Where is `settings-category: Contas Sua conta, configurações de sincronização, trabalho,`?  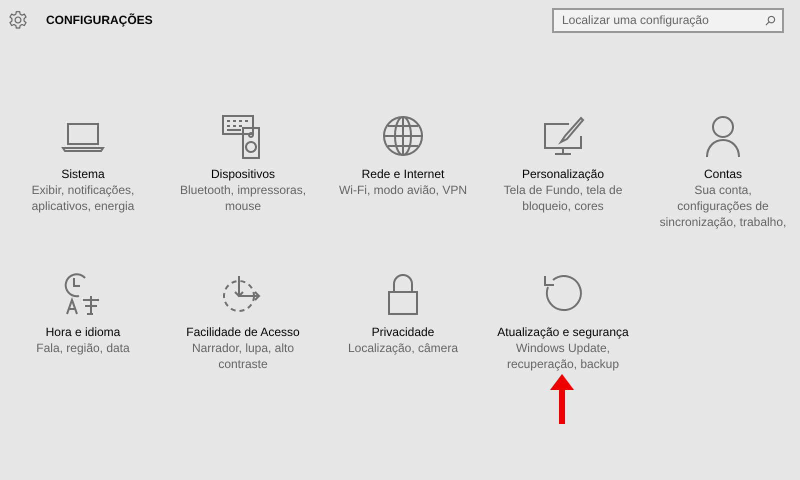
settings-category: Contas Sua conta, configurações de sincronização, trabalho, is located at coordinates (721, 171).